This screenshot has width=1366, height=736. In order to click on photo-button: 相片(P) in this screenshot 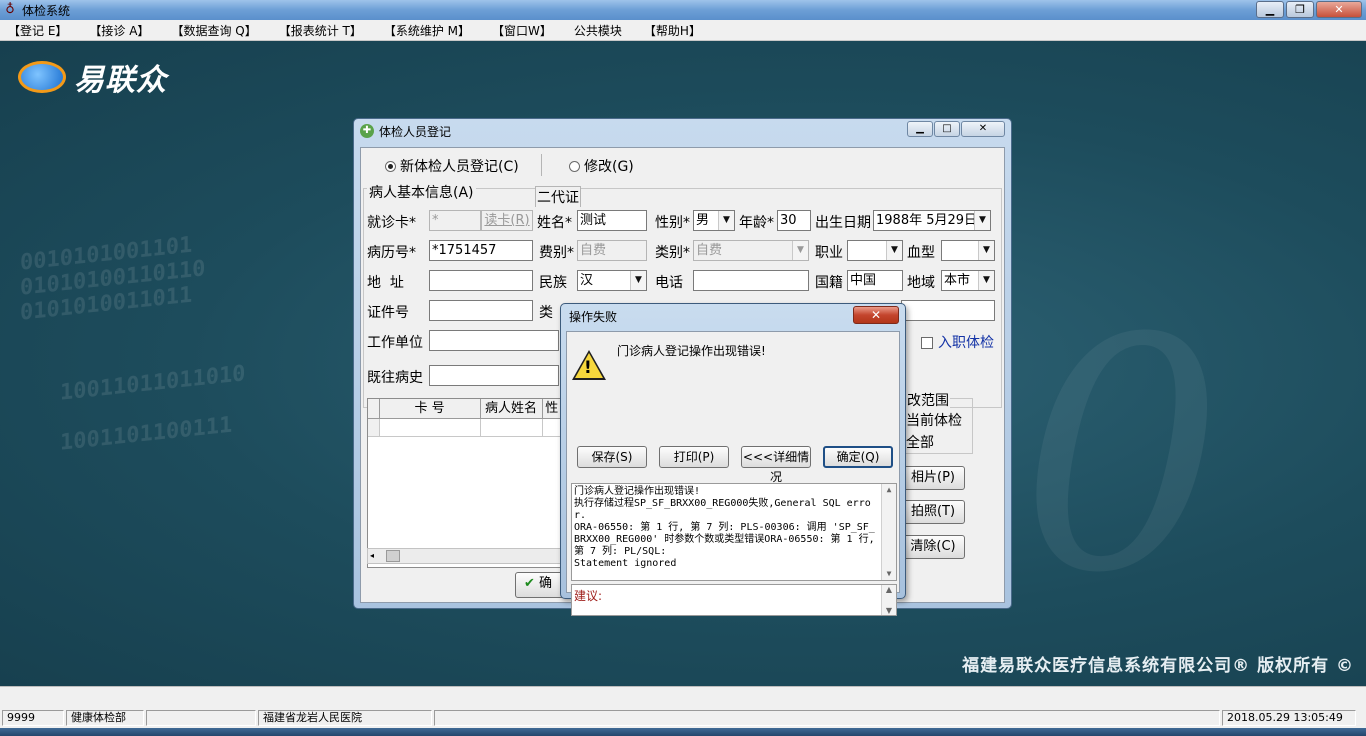, I will do `click(933, 478)`.